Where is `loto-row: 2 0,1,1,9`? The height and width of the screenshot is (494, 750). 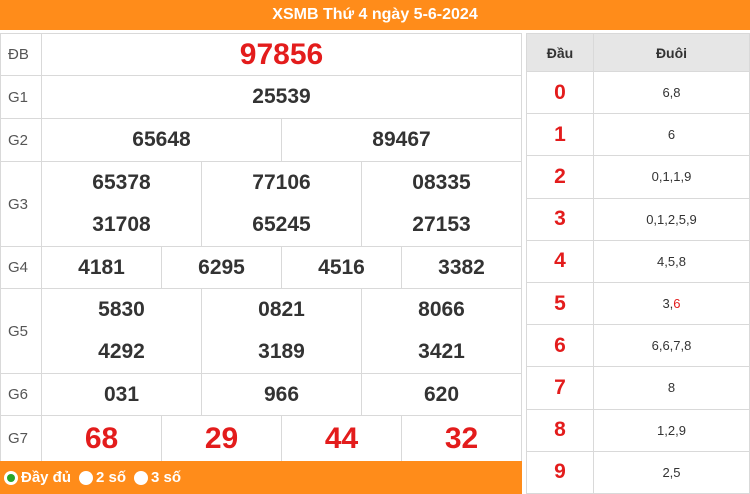 loto-row: 2 0,1,1,9 is located at coordinates (638, 177).